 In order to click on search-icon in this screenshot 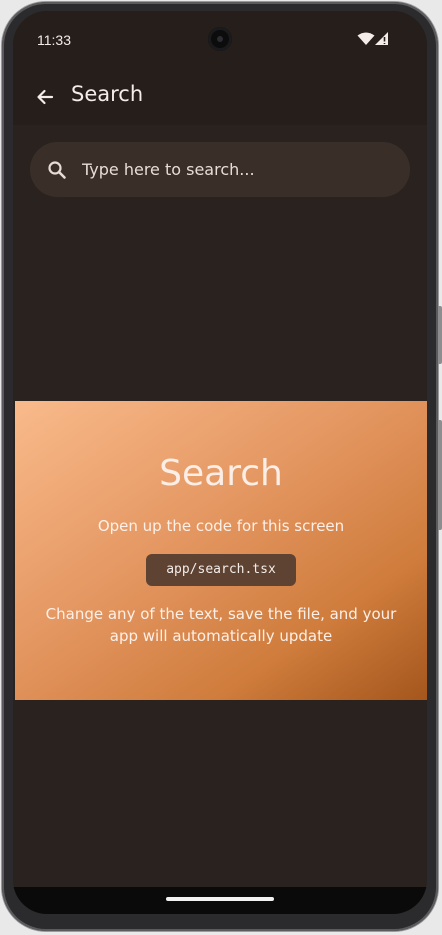, I will do `click(57, 170)`.